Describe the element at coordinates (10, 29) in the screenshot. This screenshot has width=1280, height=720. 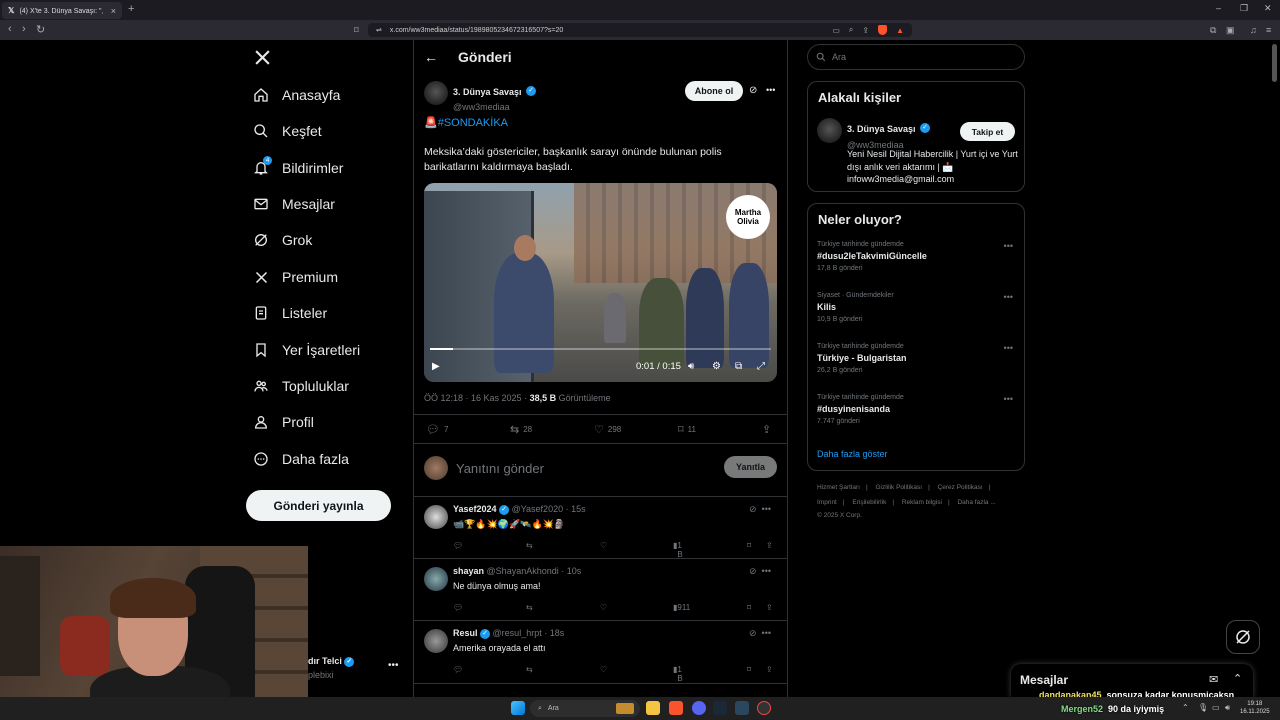
I see `back-nav-icon: ‹` at that location.